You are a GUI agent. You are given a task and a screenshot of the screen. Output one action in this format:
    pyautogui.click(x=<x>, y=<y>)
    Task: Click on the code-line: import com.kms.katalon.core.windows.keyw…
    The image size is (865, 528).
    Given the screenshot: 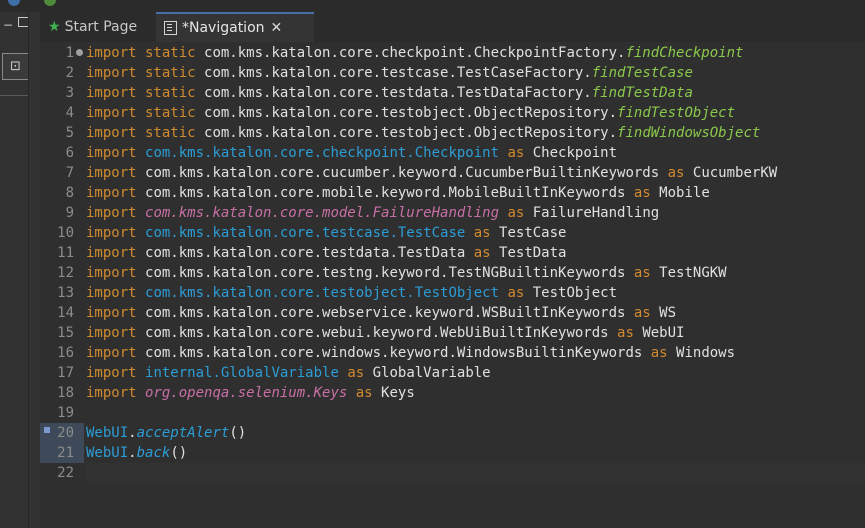 What is the action you would take?
    pyautogui.click(x=410, y=353)
    